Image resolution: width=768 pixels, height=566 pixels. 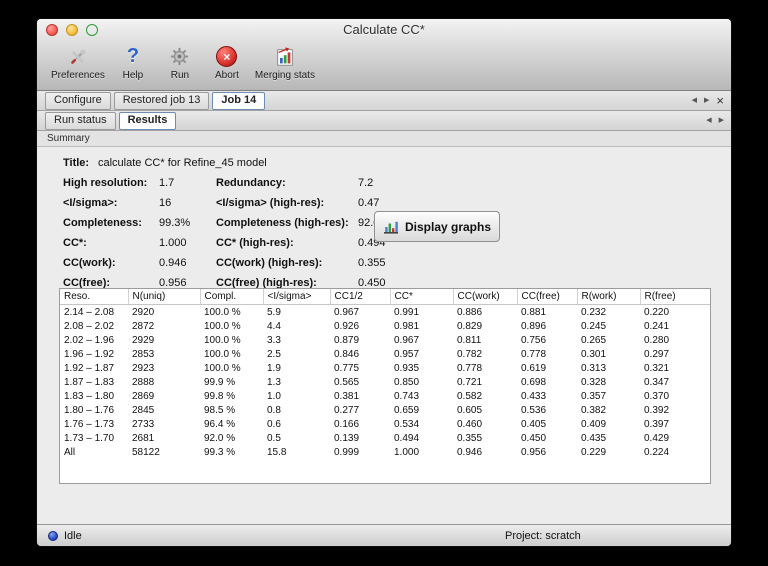 I want to click on summary-value: 0.946, so click(x=173, y=263).